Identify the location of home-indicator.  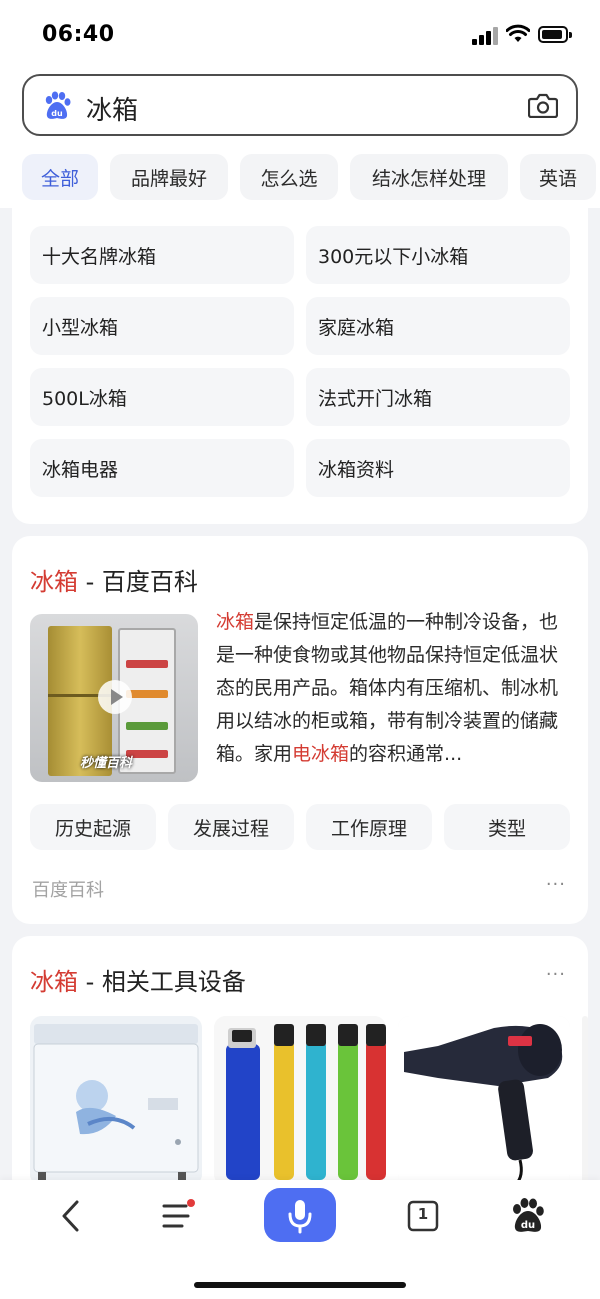
(300, 1285).